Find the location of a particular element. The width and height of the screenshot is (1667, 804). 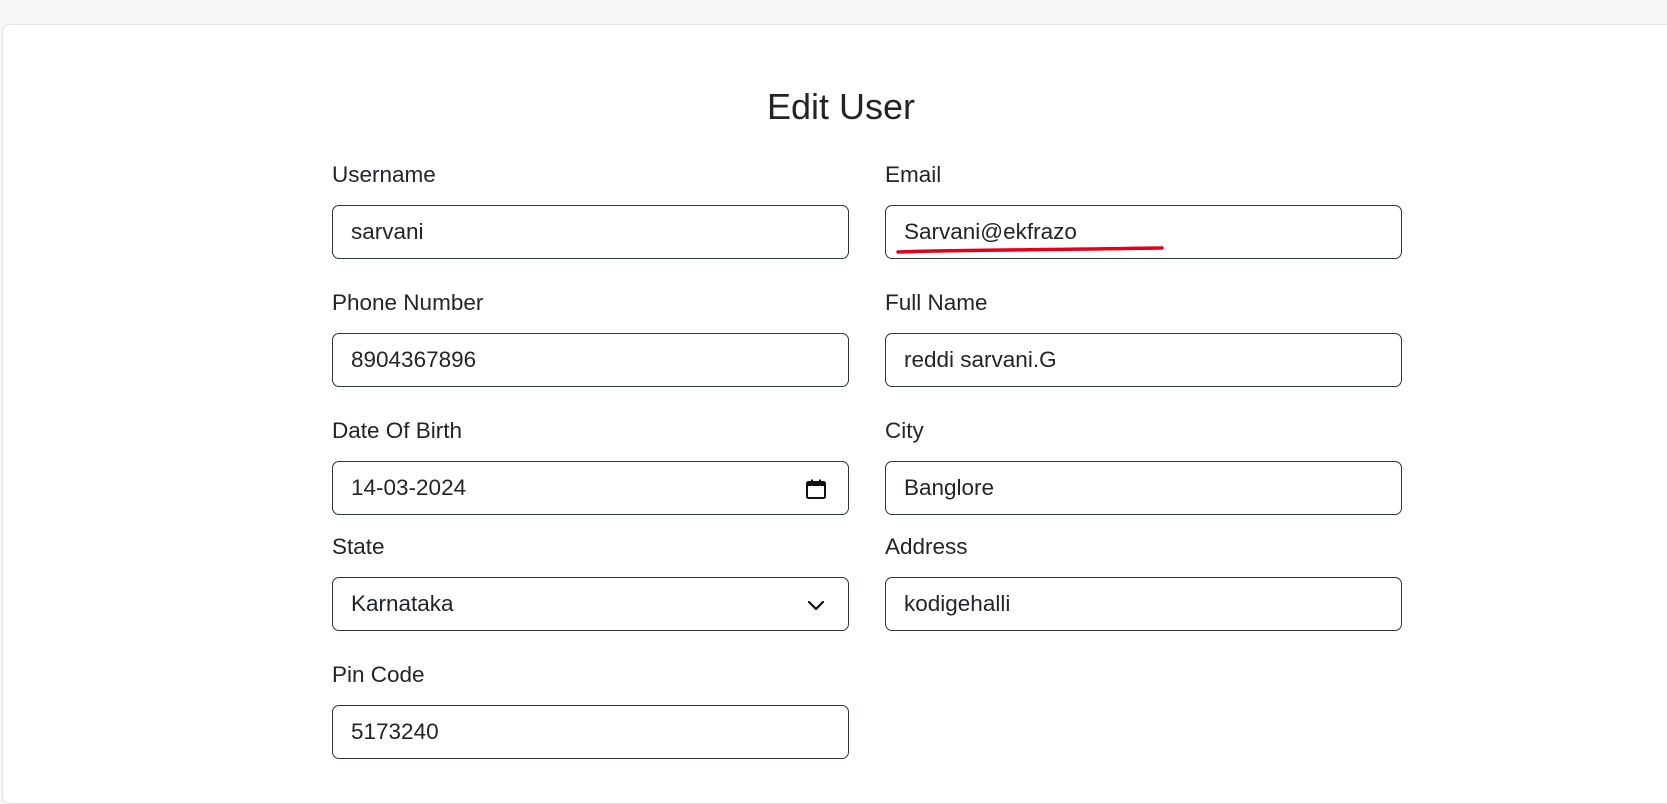

phone-value: 8904367896 is located at coordinates (414, 359).